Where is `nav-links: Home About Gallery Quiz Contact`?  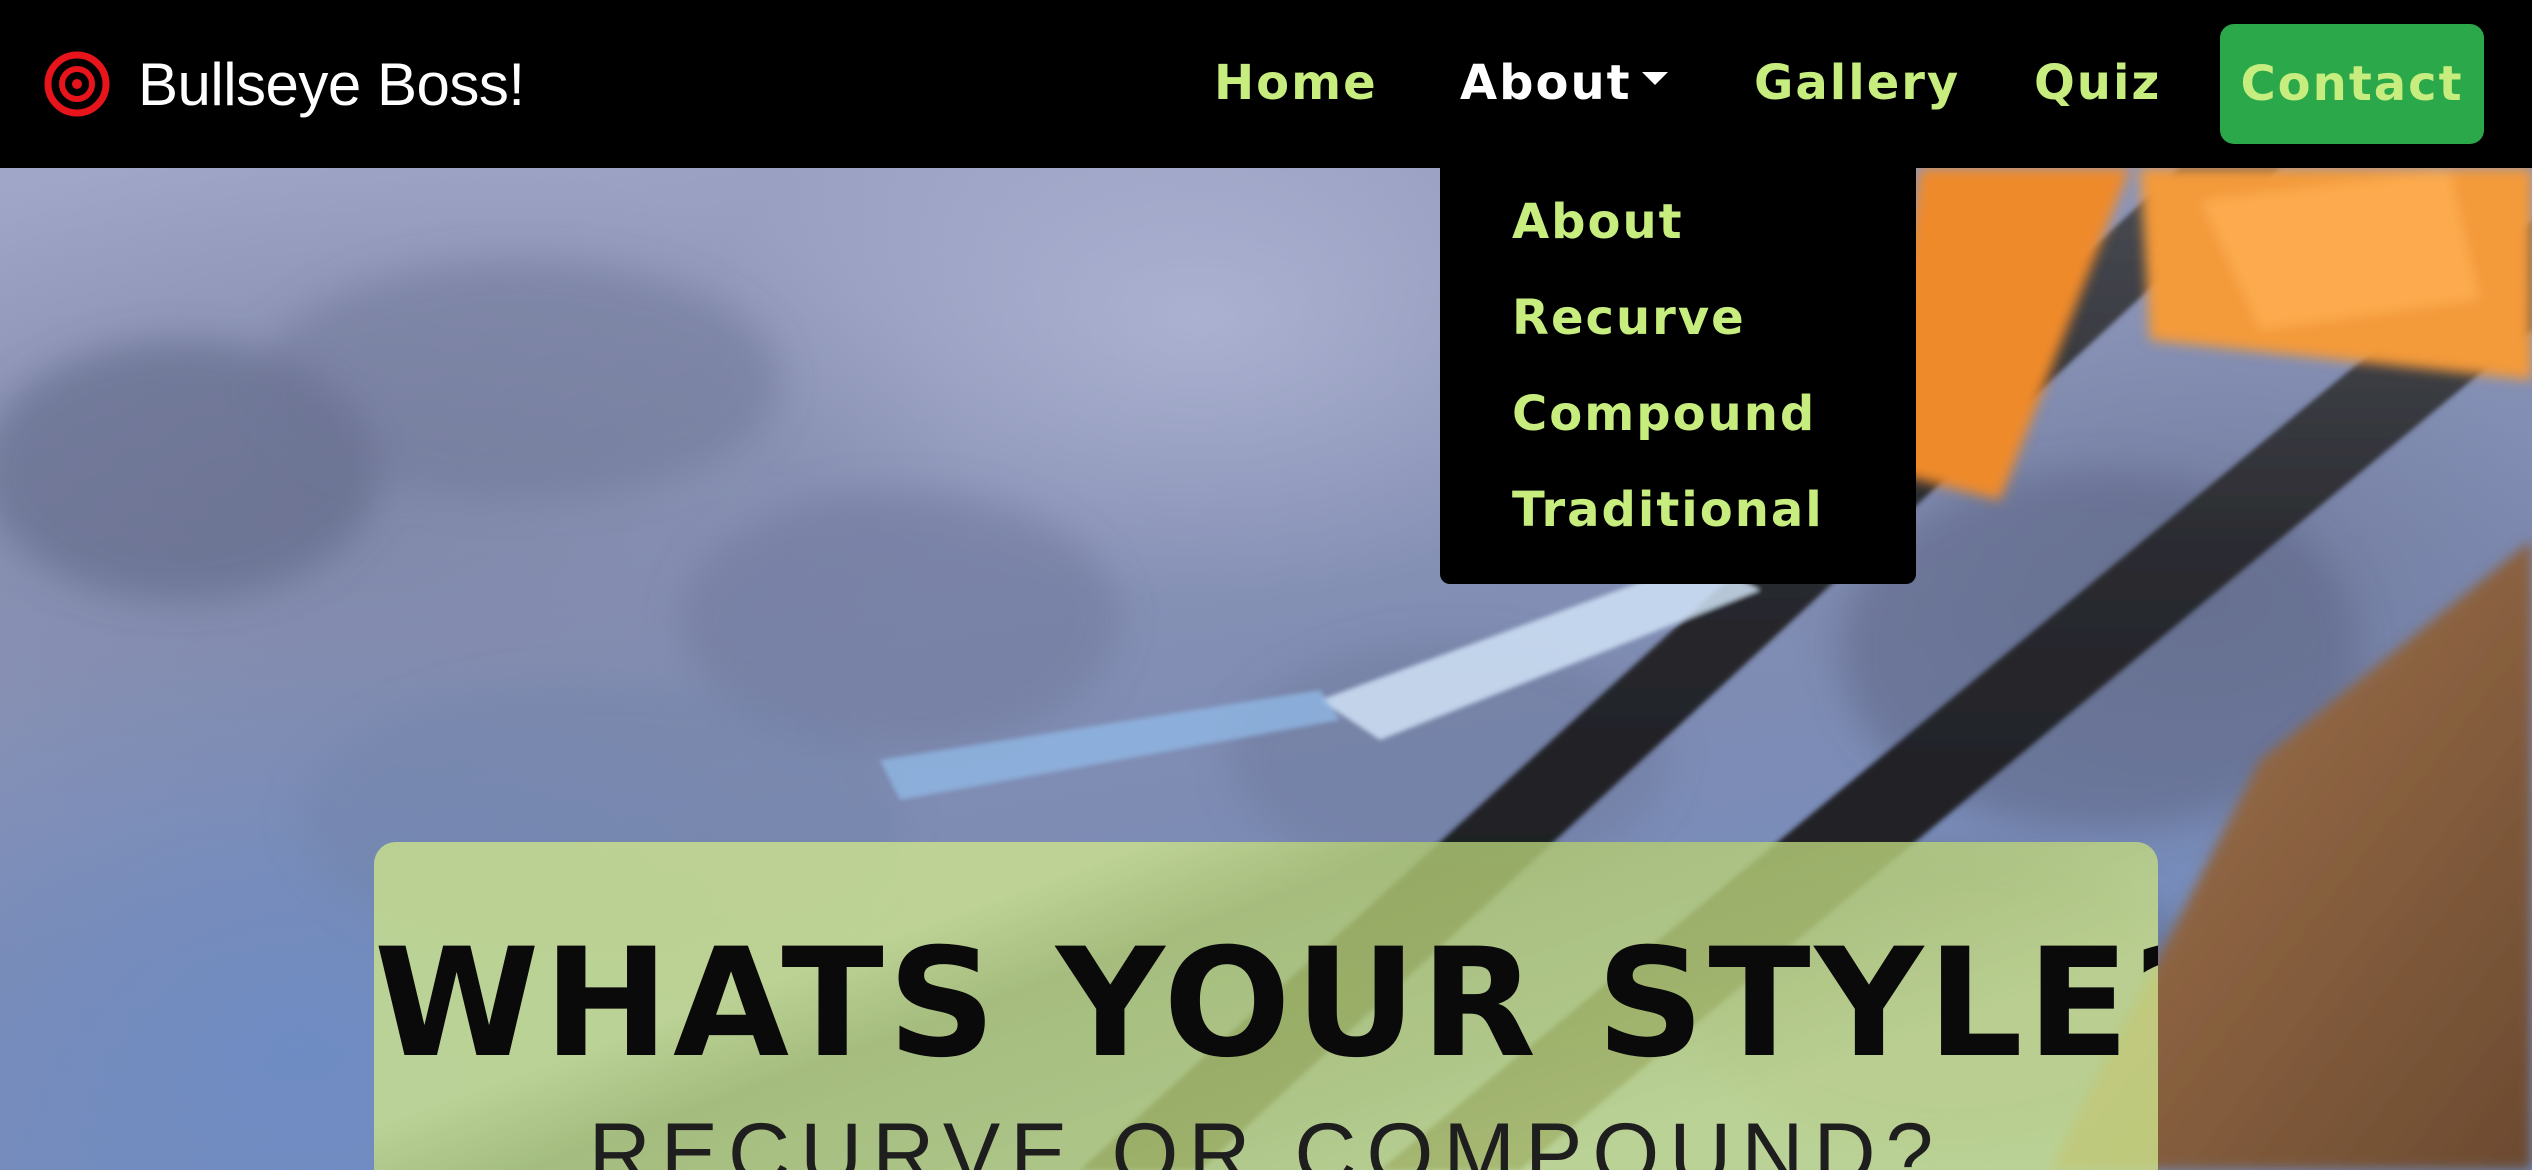 nav-links: Home About Gallery Quiz Contact is located at coordinates (1266, 84).